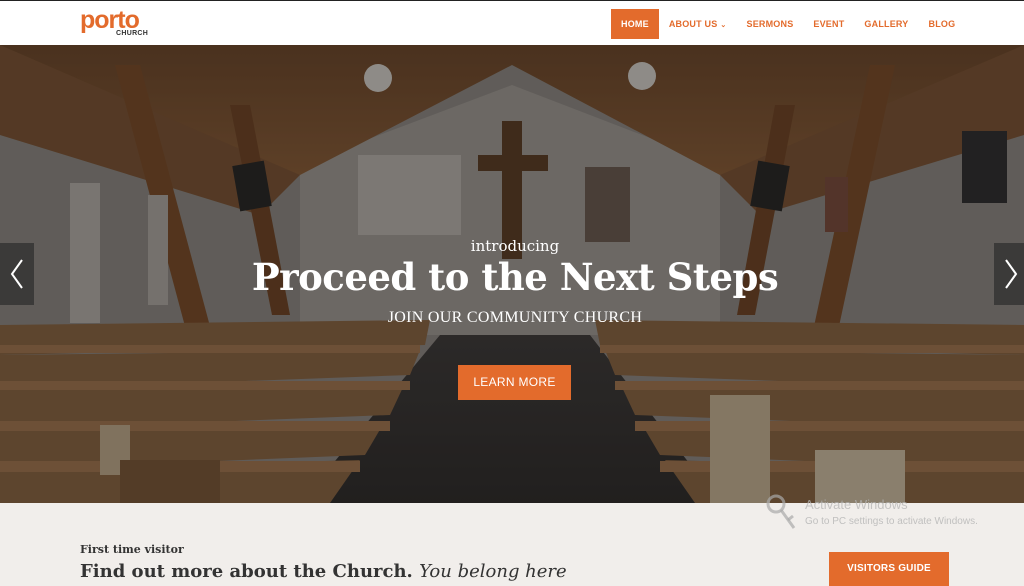  What do you see at coordinates (891, 521) in the screenshot?
I see `watermark-subtitle: Go to PC settings to activate Windows.` at bounding box center [891, 521].